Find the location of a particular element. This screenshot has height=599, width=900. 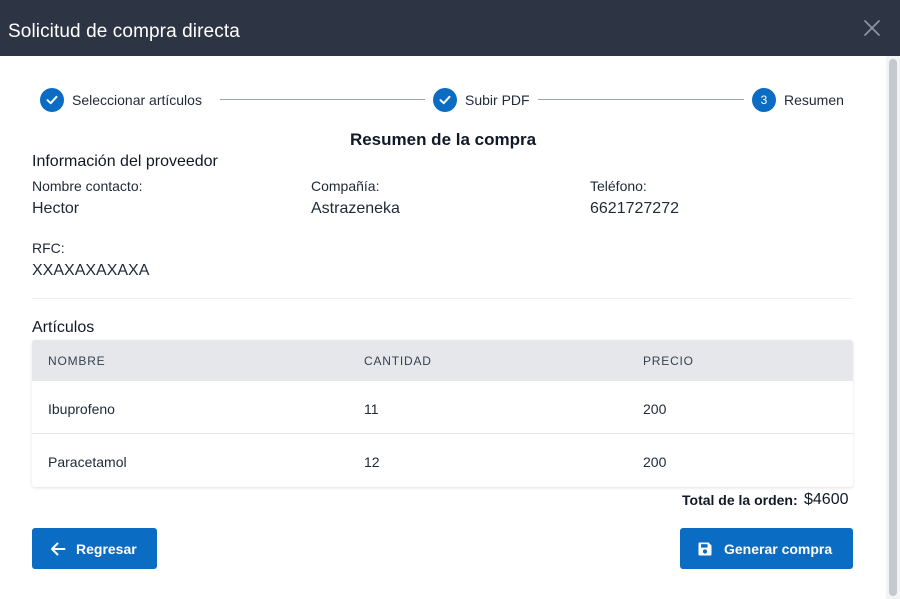

back-button: Regresar is located at coordinates (94, 548).